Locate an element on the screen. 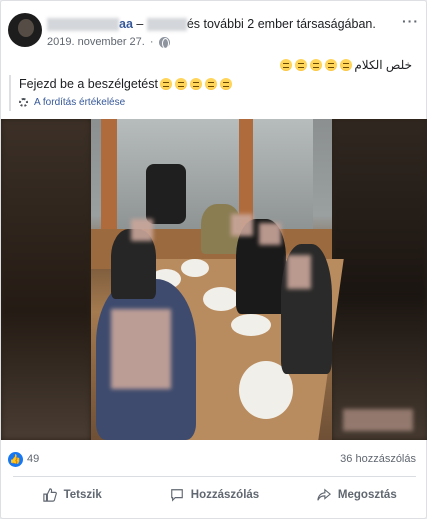 The height and width of the screenshot is (519, 427). share-arrow-icon is located at coordinates (324, 494).